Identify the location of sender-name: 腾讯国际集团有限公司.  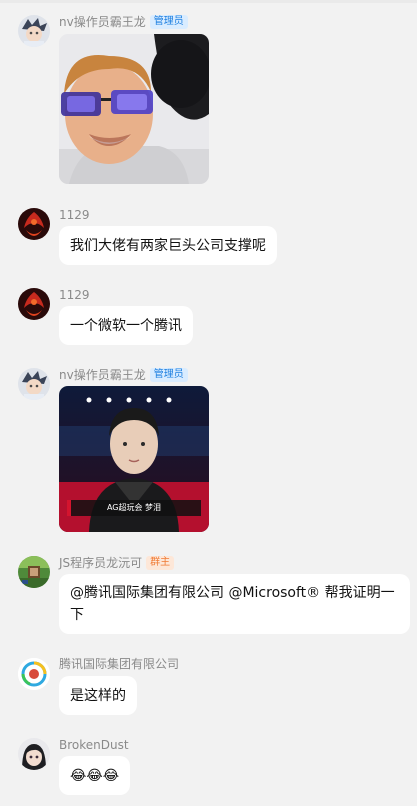
(119, 664).